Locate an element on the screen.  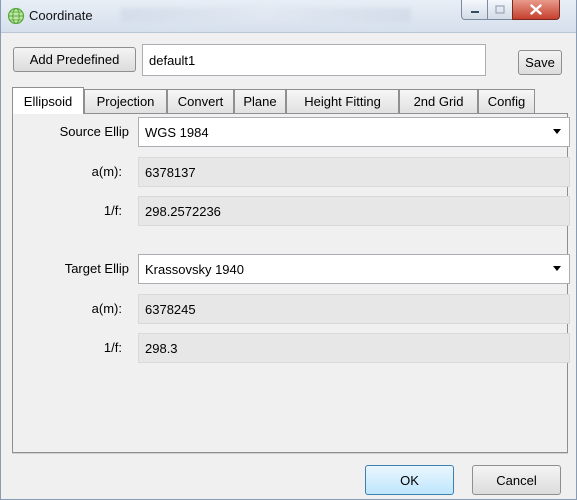
save-button: Save is located at coordinates (540, 62).